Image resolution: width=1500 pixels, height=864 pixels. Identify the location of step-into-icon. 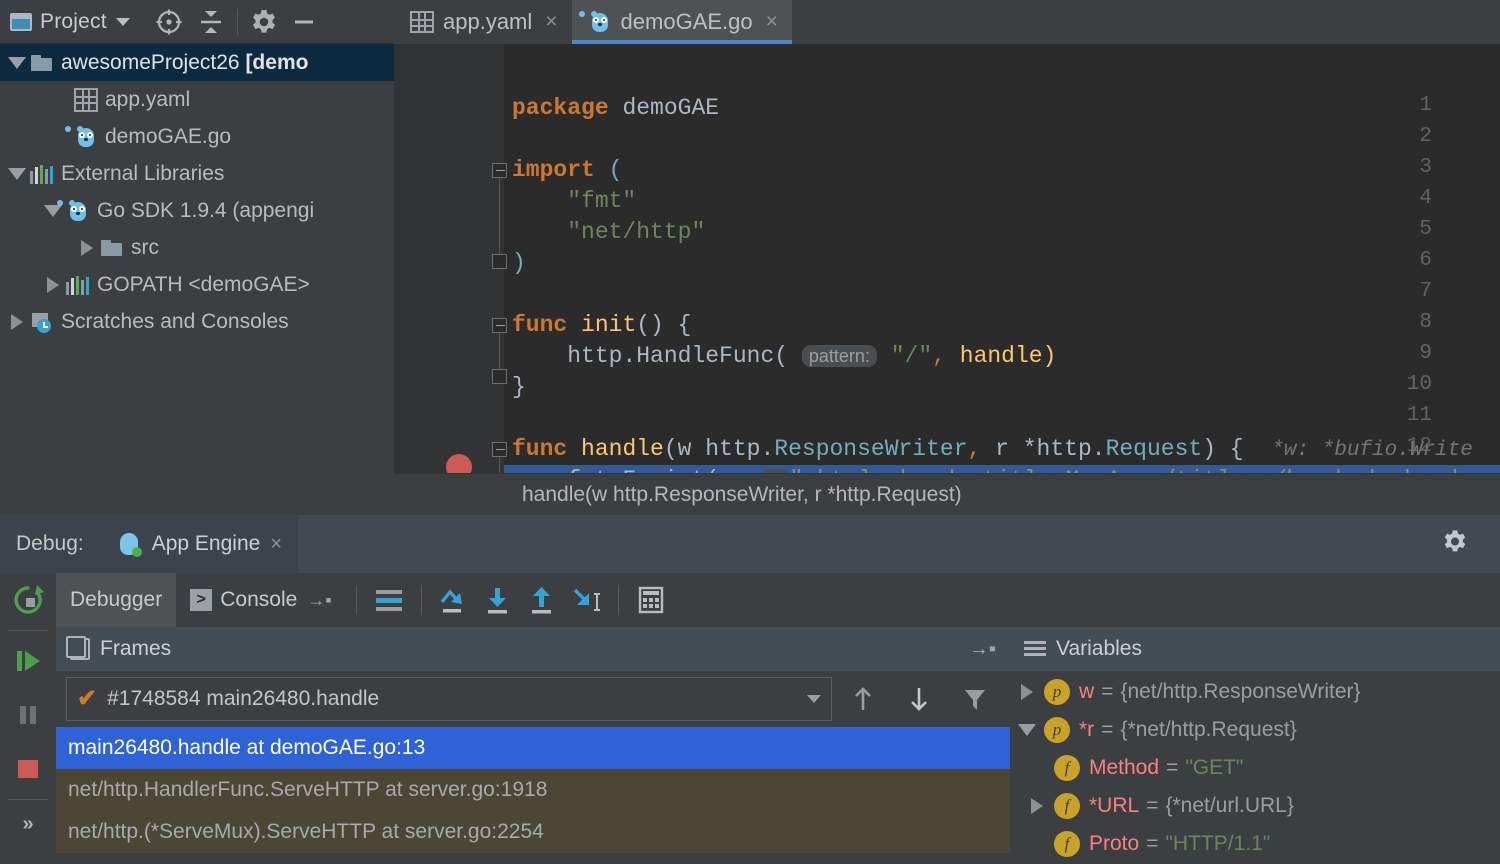
(498, 600).